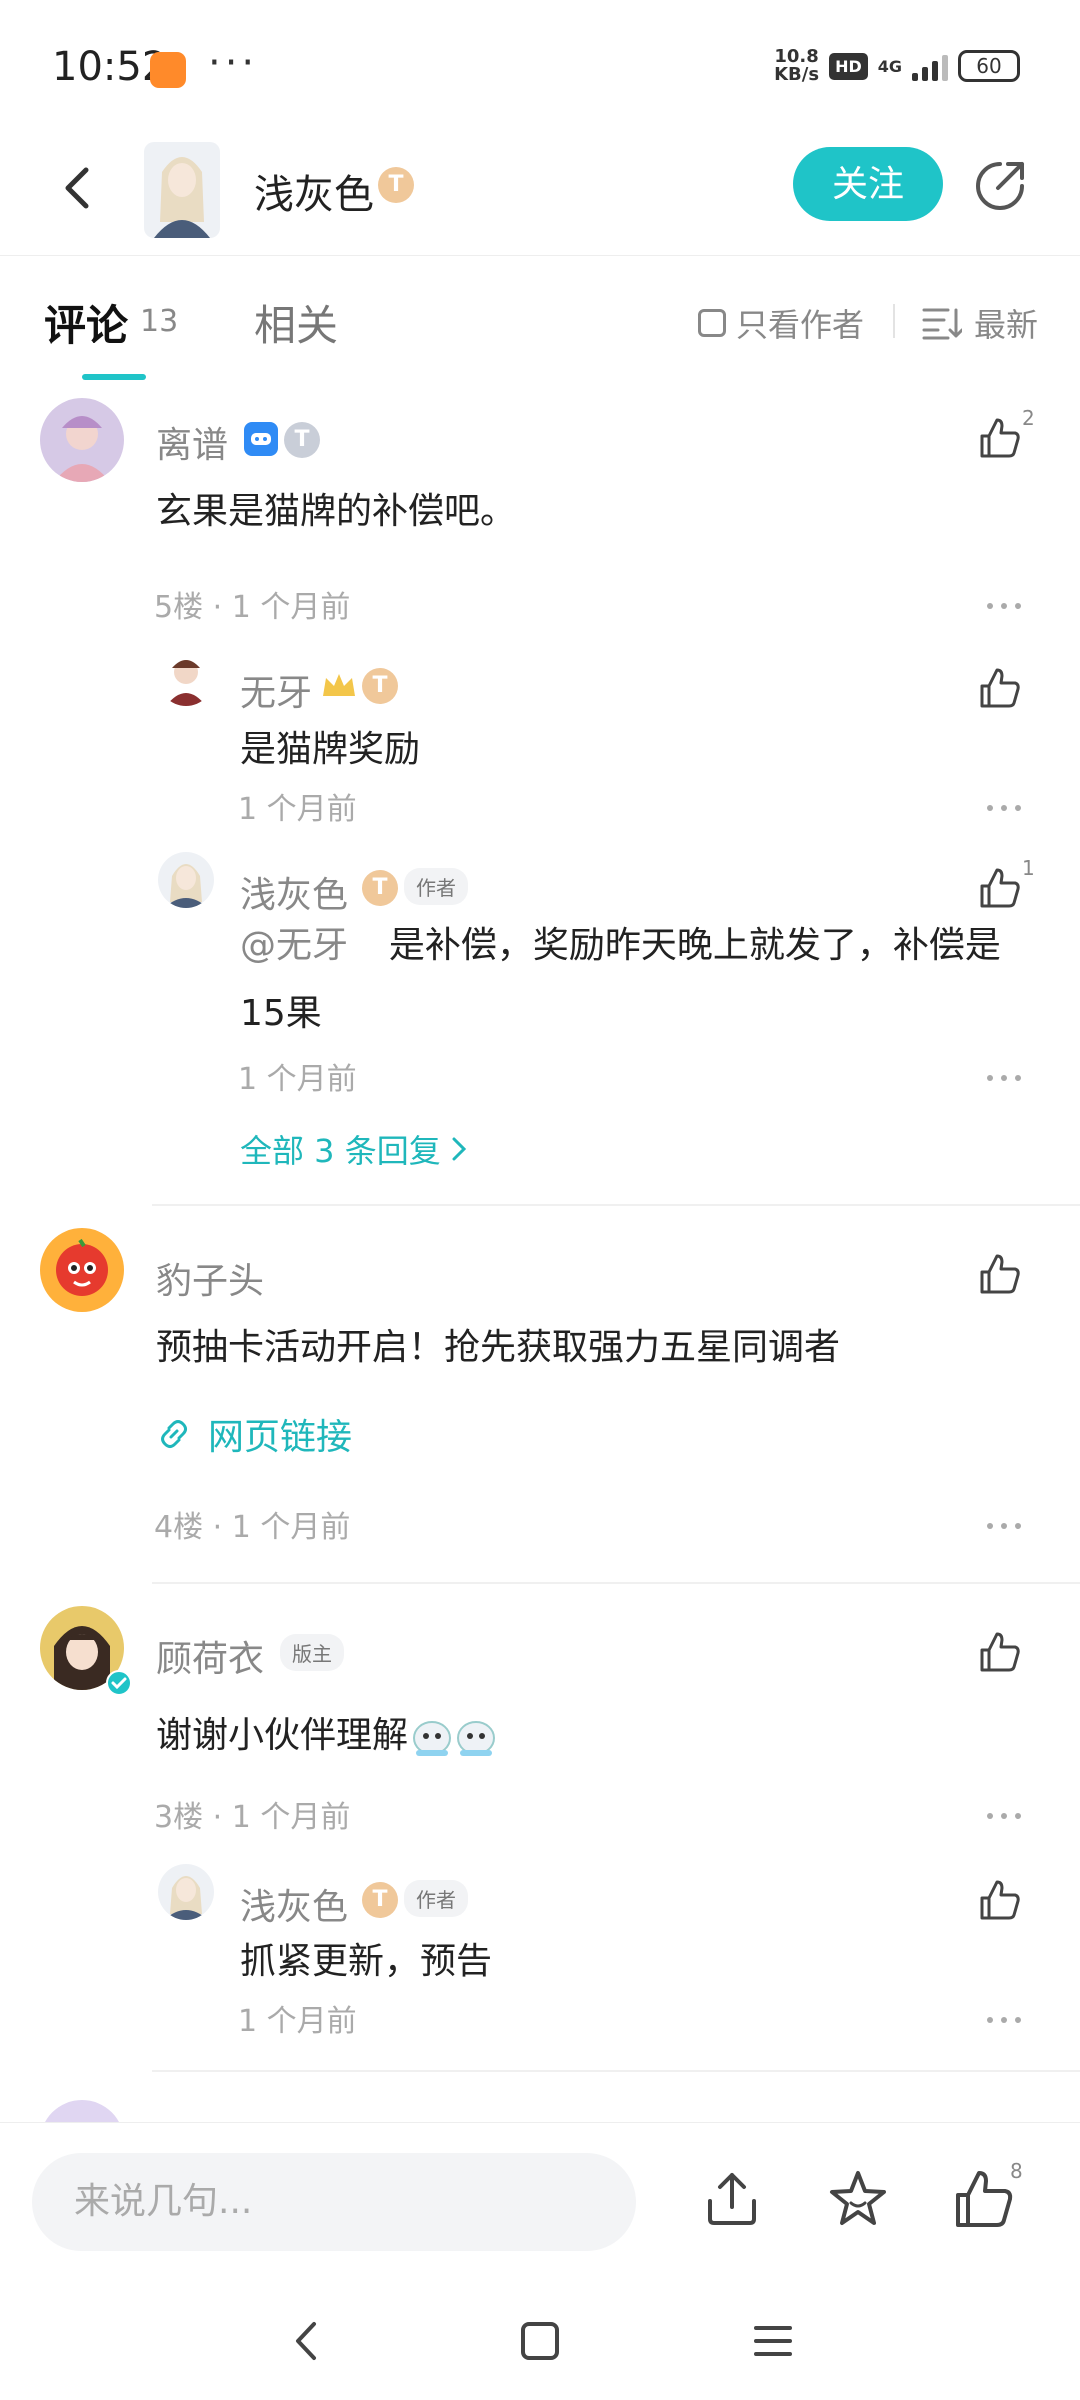  I want to click on like-count: 1, so click(1028, 868).